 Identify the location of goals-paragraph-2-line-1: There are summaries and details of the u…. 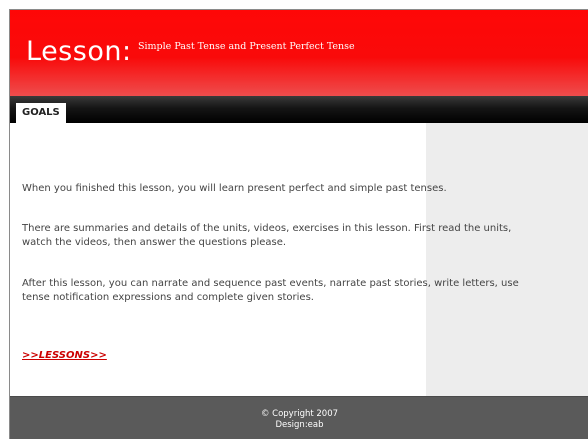
(267, 228).